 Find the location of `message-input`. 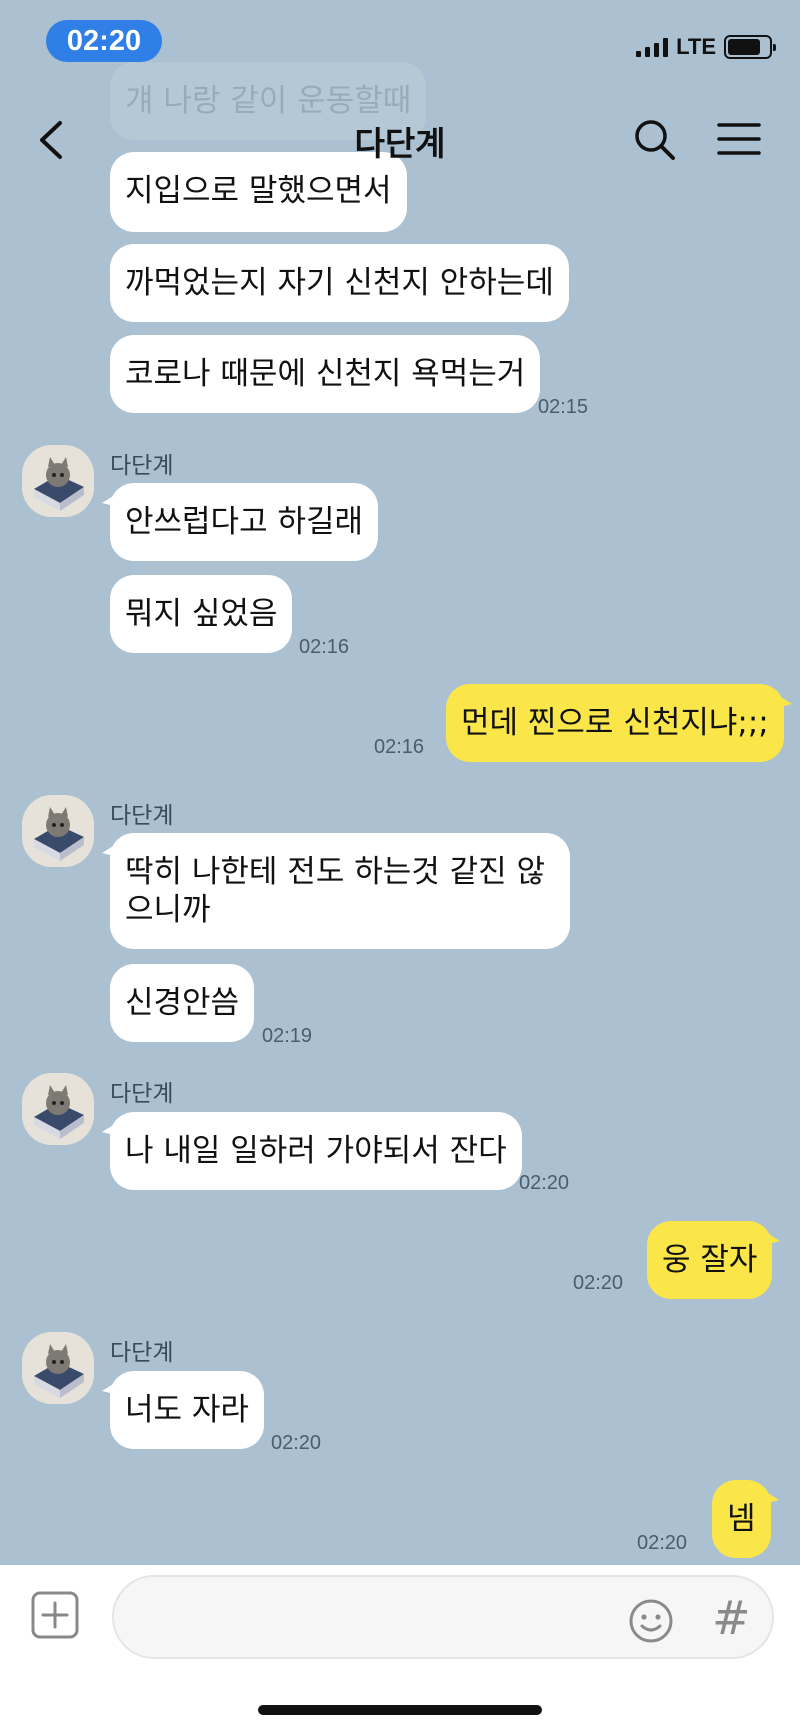

message-input is located at coordinates (443, 1617).